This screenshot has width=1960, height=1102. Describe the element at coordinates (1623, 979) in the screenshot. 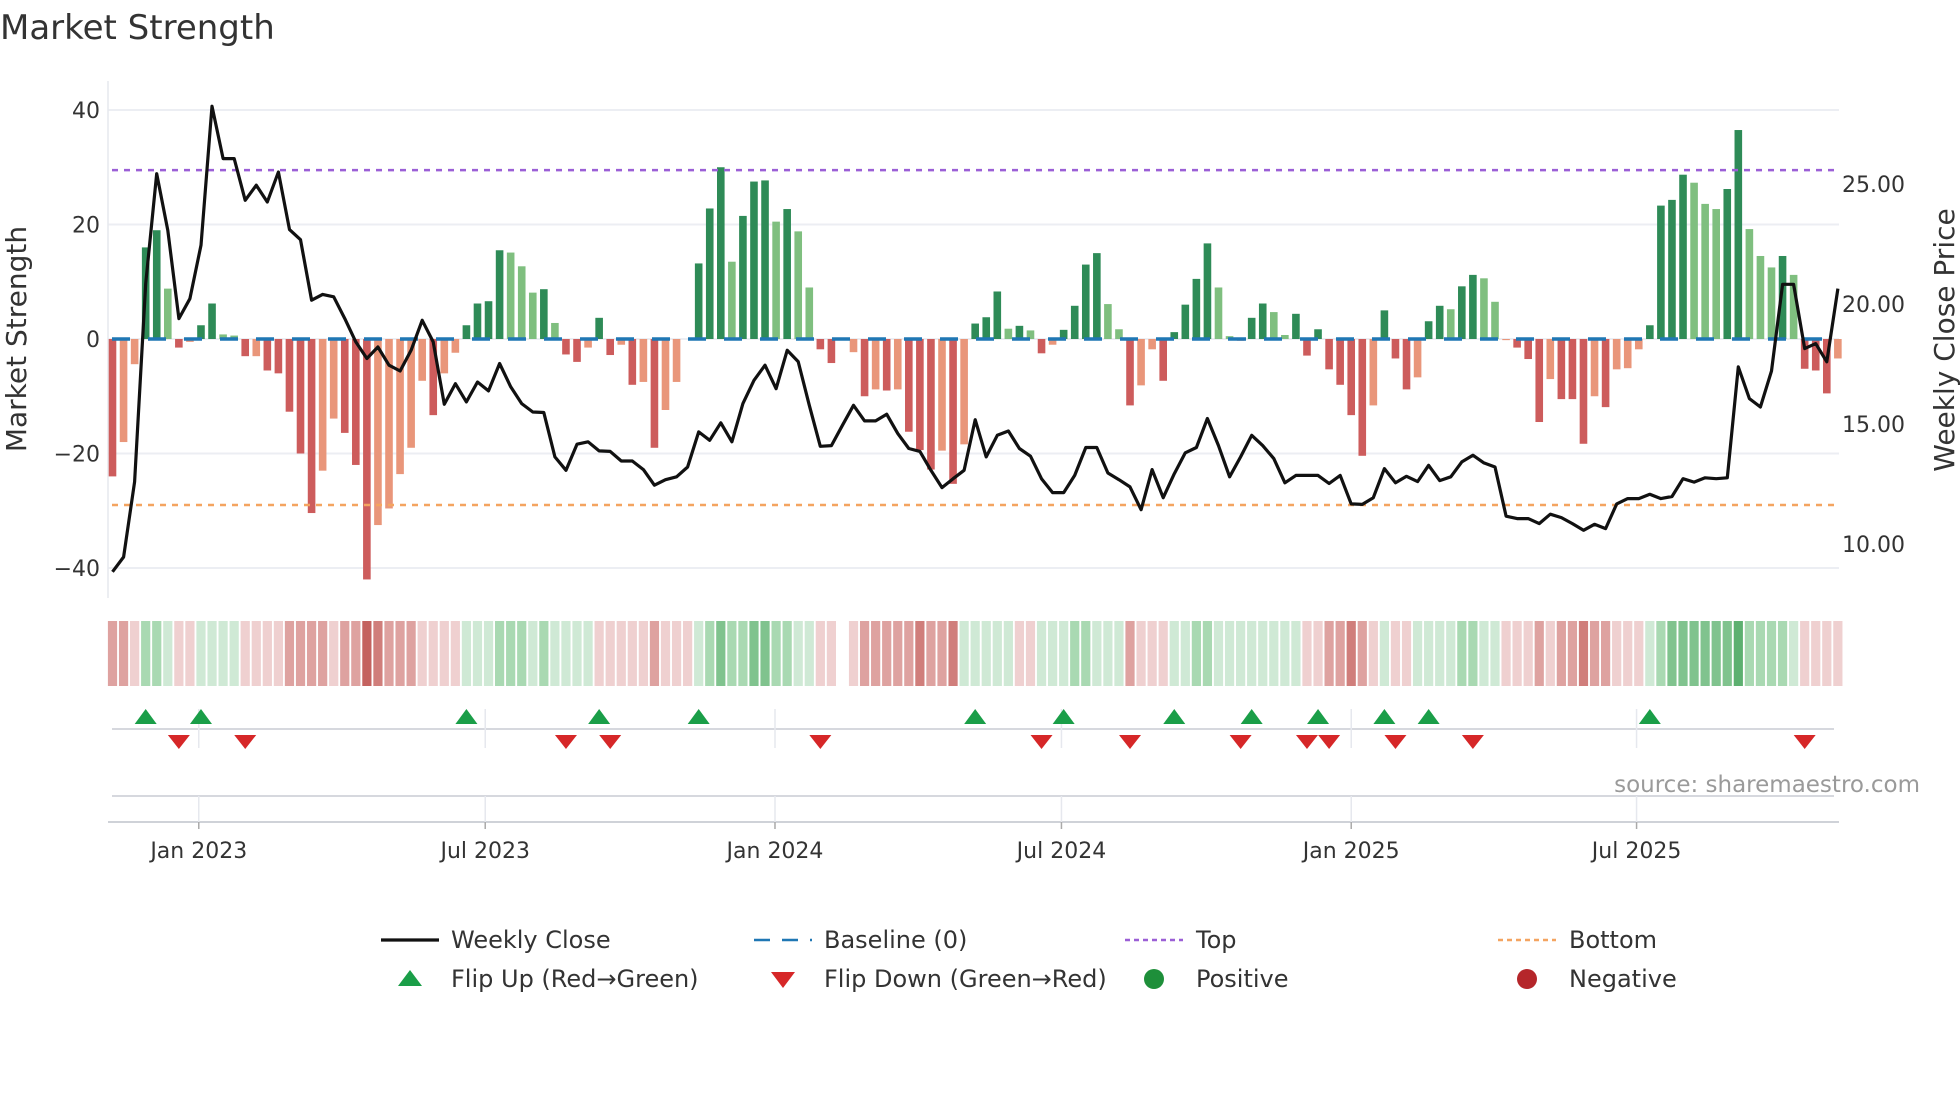

I see `legend-label: Negative` at that location.